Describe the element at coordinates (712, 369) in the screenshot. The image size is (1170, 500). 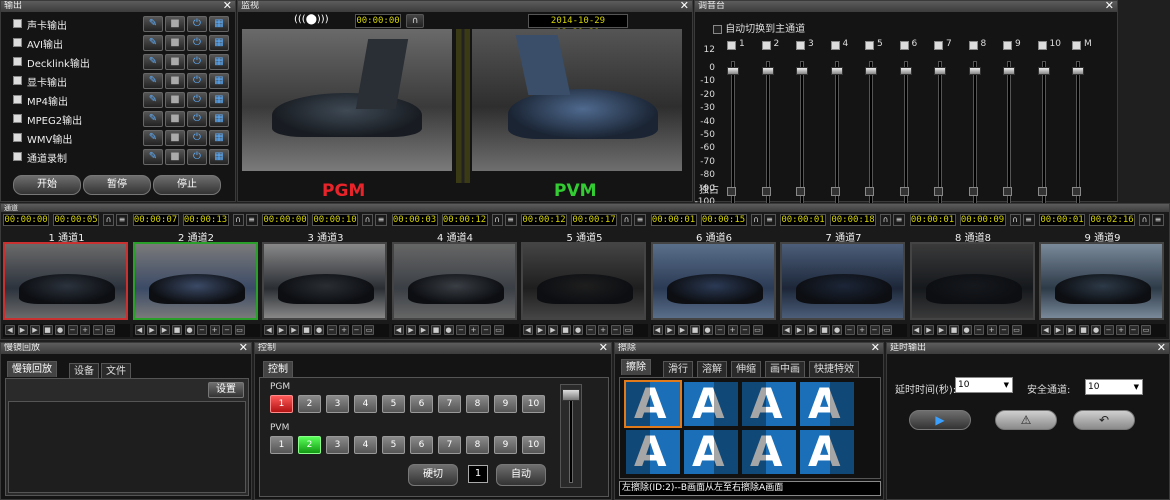
I see `tab-transition-2: 溶解` at that location.